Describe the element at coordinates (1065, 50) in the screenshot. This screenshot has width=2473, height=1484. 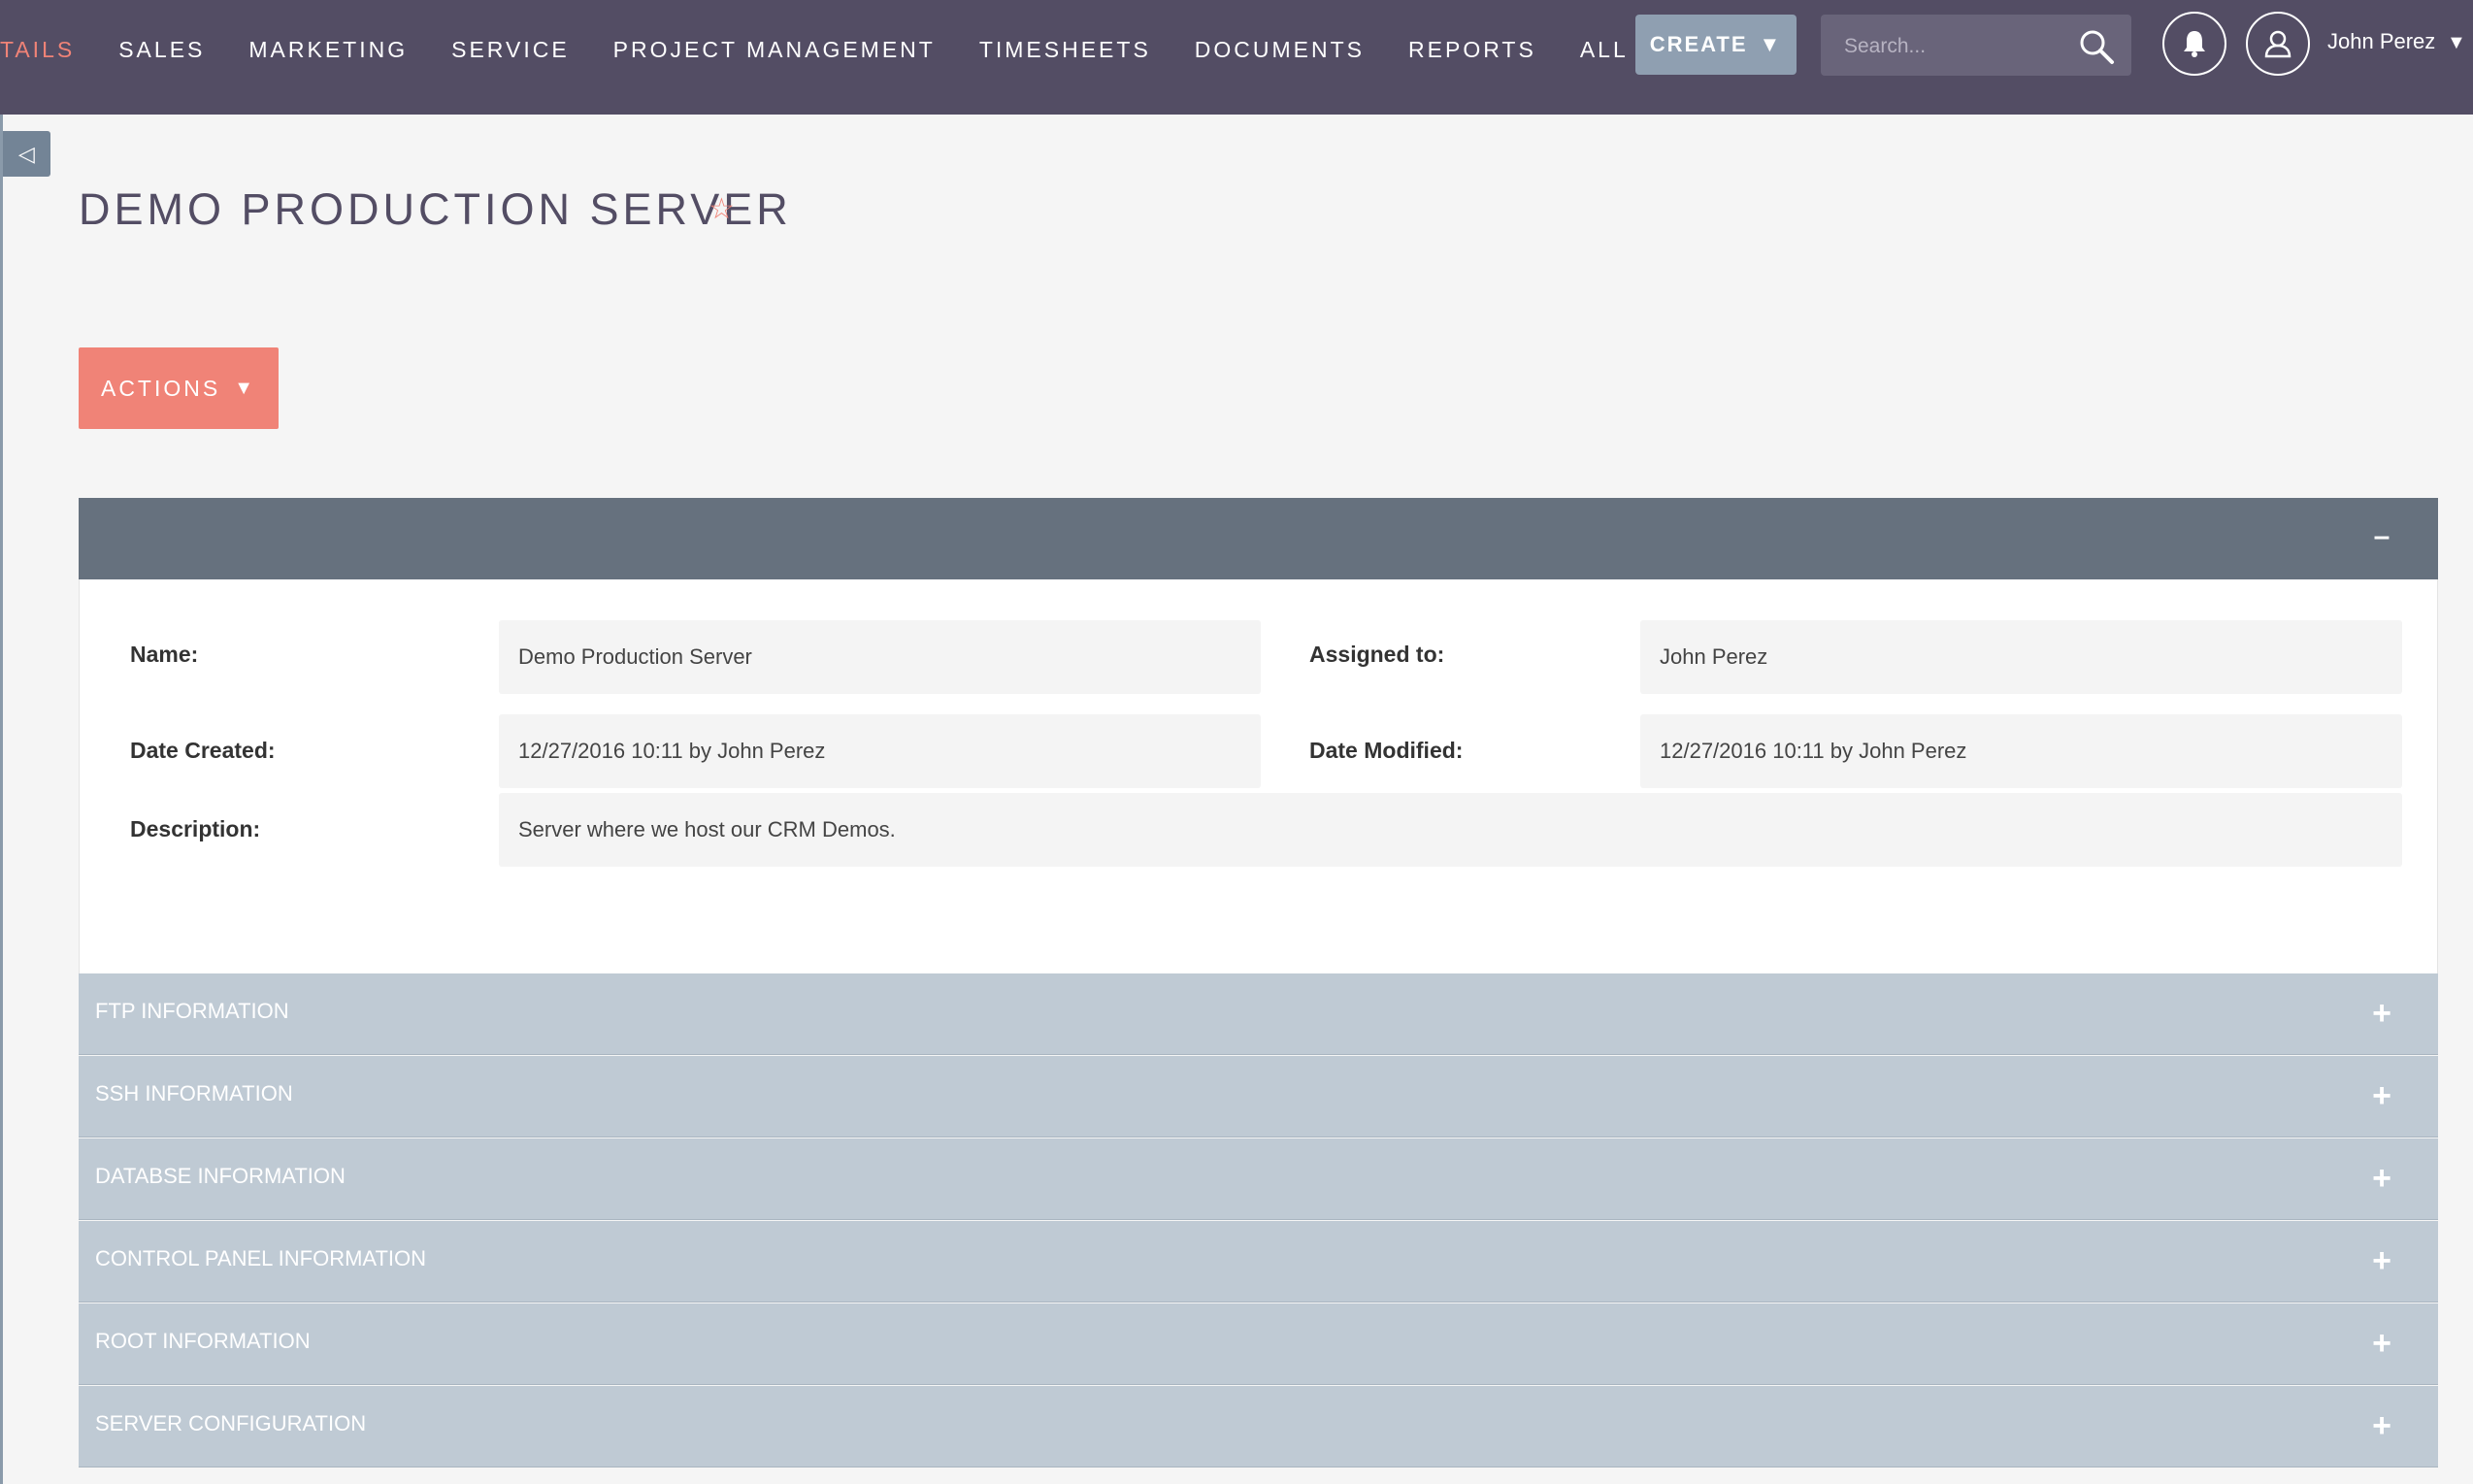
I see `nav-item-timesheets: TIMESHEETS` at that location.